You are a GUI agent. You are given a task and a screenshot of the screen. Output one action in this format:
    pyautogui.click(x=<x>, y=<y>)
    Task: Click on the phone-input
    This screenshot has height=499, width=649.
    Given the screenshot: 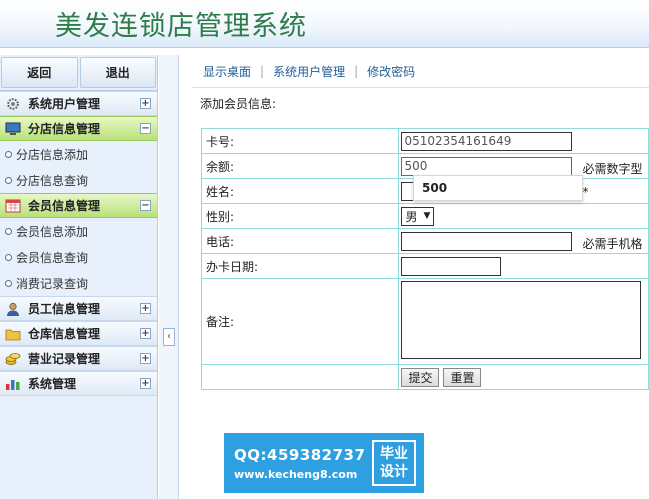 What is the action you would take?
    pyautogui.click(x=487, y=241)
    